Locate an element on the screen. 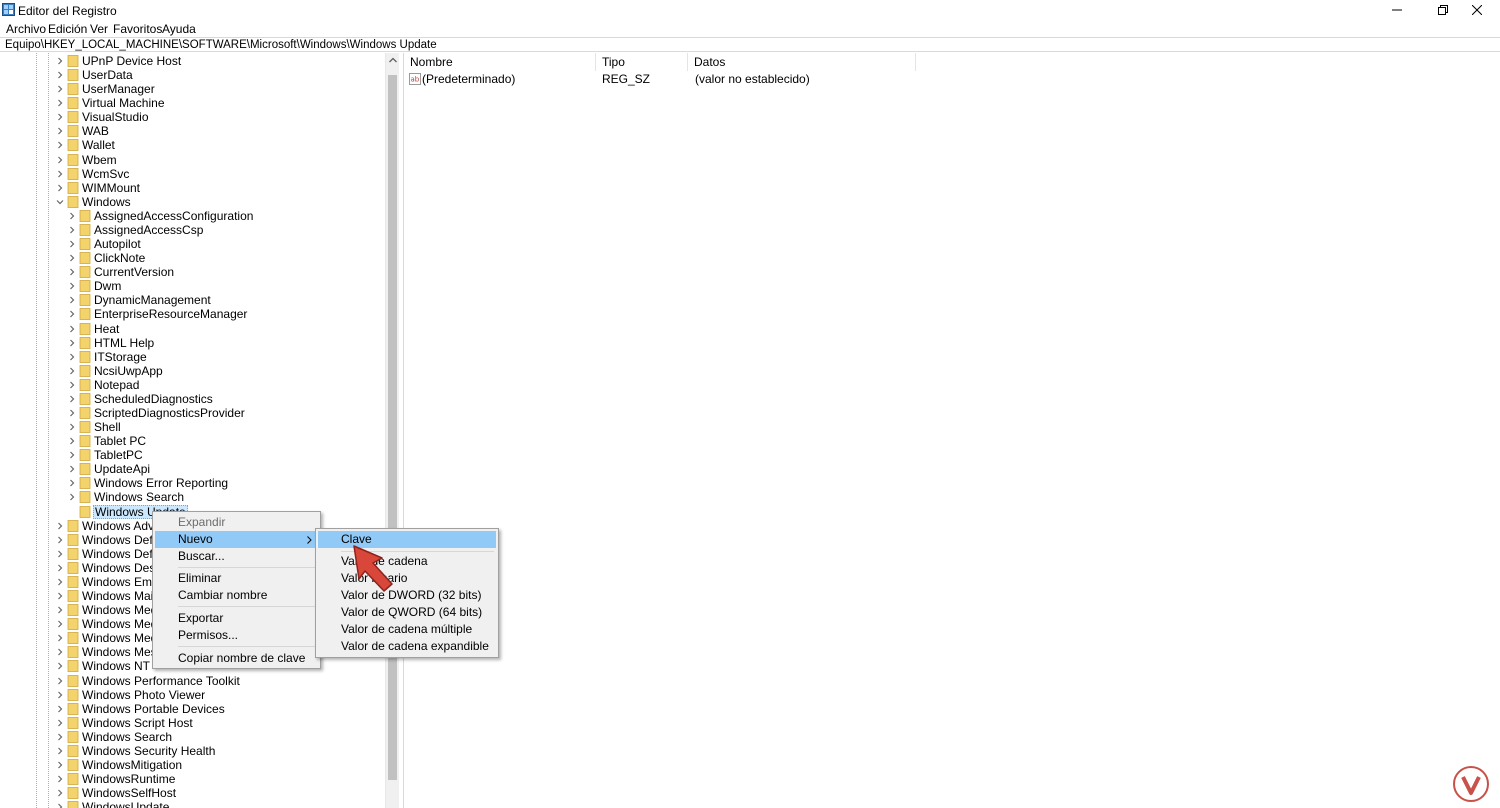  scrollbar-thumb is located at coordinates (392, 427).